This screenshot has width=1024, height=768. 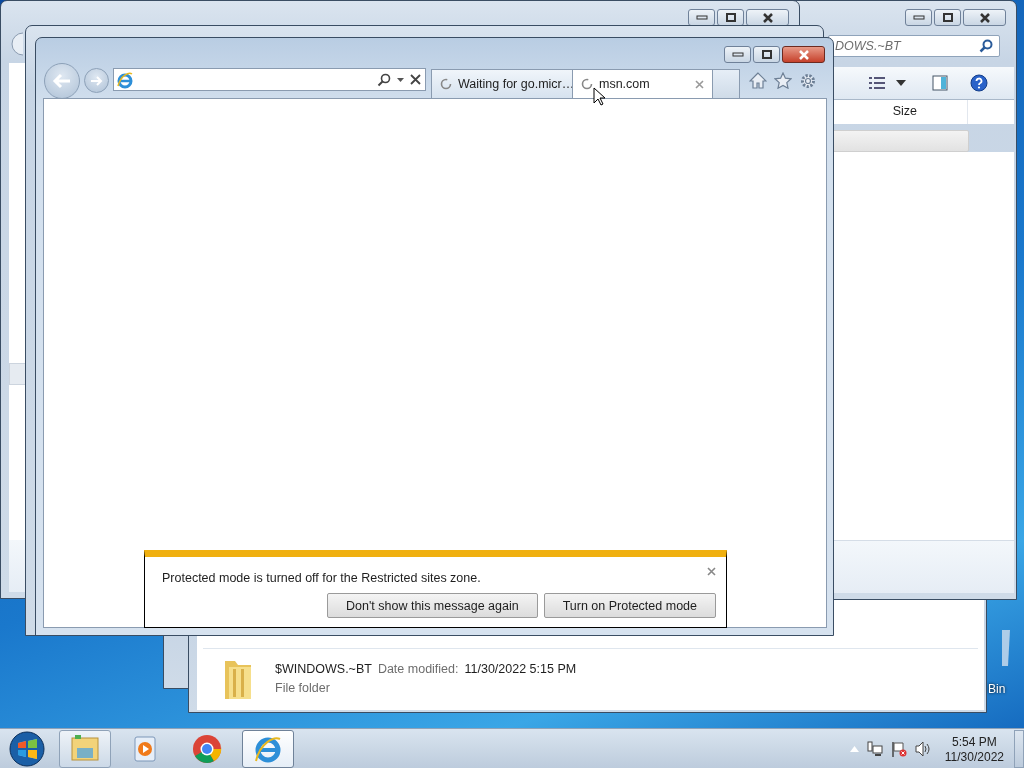 What do you see at coordinates (758, 80) in the screenshot?
I see `home-icon` at bounding box center [758, 80].